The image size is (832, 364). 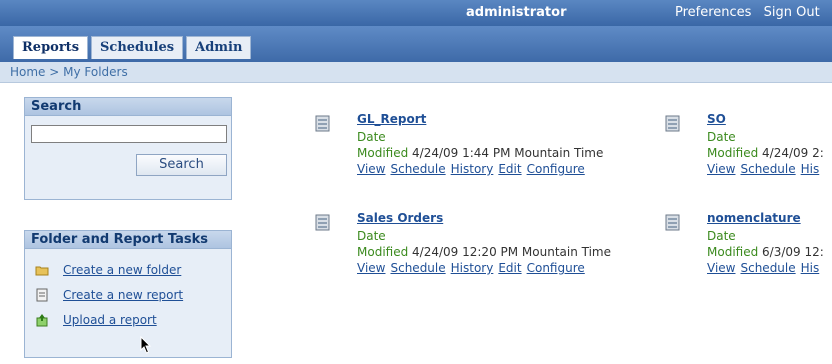 I want to click on task-upload-report: Upload a report, so click(x=96, y=320).